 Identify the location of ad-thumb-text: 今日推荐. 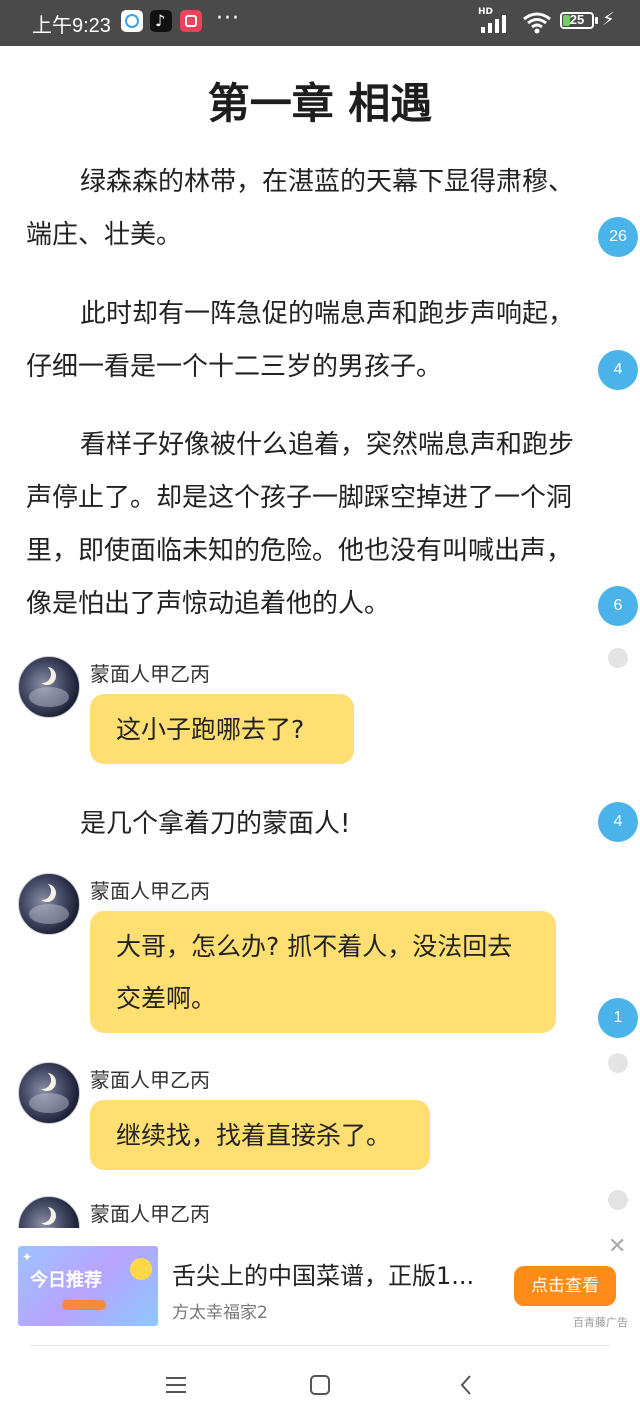
(66, 1280).